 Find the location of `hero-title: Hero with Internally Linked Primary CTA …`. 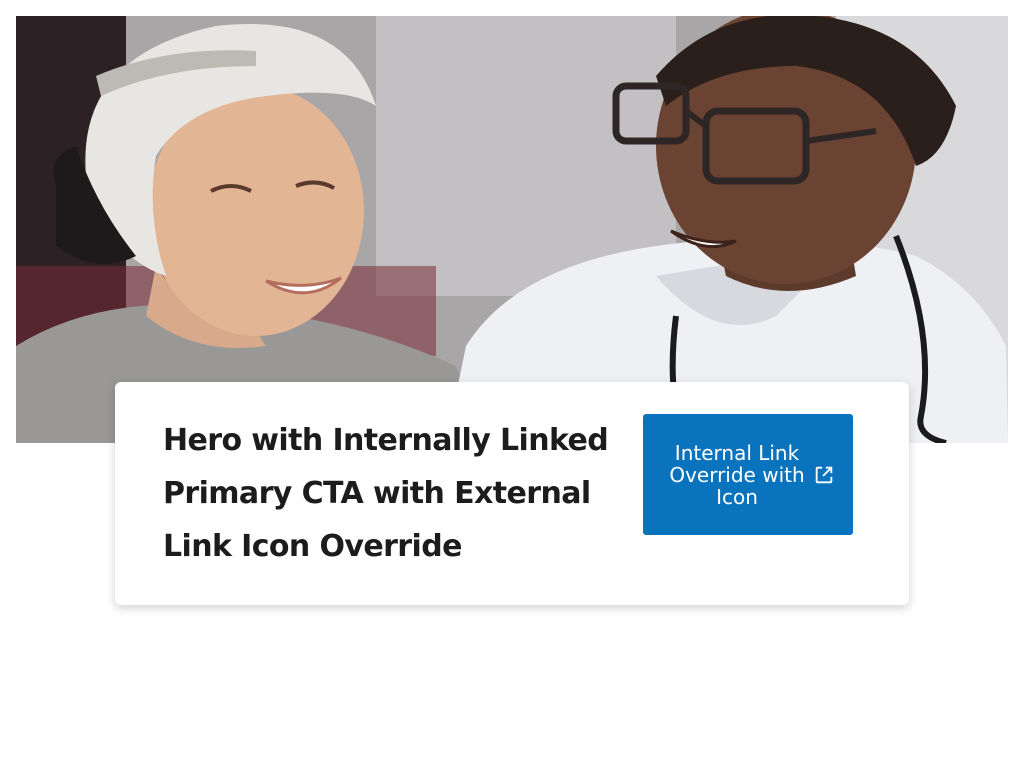

hero-title: Hero with Internally Linked Primary CTA … is located at coordinates (386, 493).